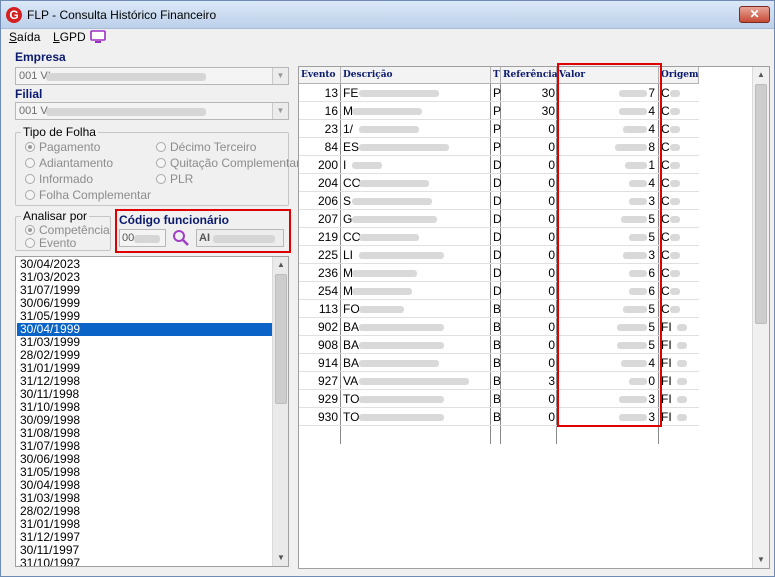 Image resolution: width=775 pixels, height=577 pixels. What do you see at coordinates (327, 237) in the screenshot?
I see `cell-evento: 219` at bounding box center [327, 237].